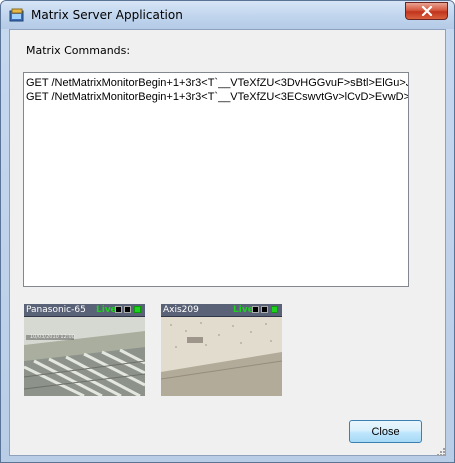 This screenshot has width=455, height=463. I want to click on camera-header: Axis209 Live, so click(221, 310).